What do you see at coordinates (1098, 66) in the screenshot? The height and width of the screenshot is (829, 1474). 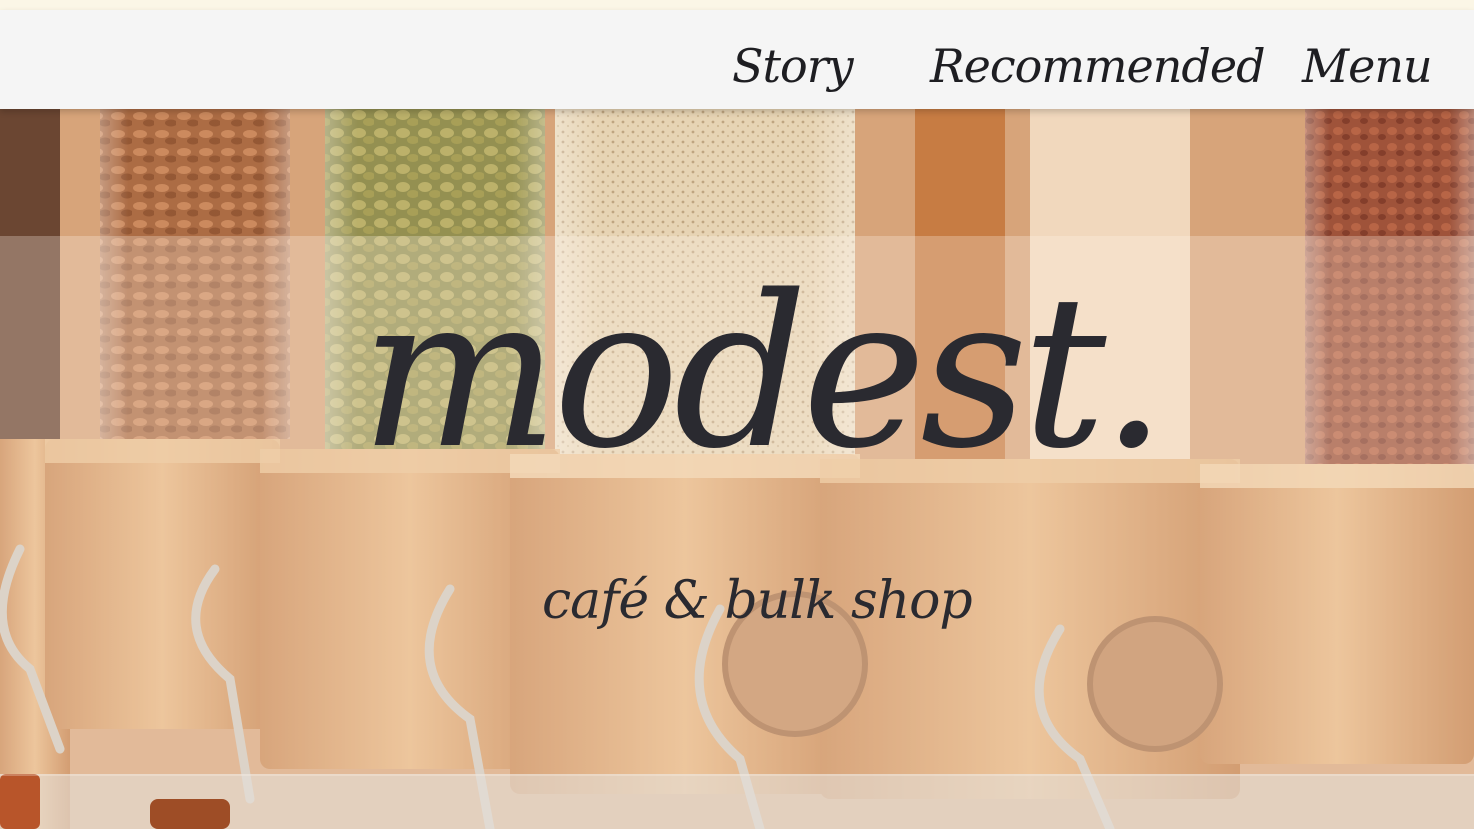 I see `nav-link-recommended: Recommended` at bounding box center [1098, 66].